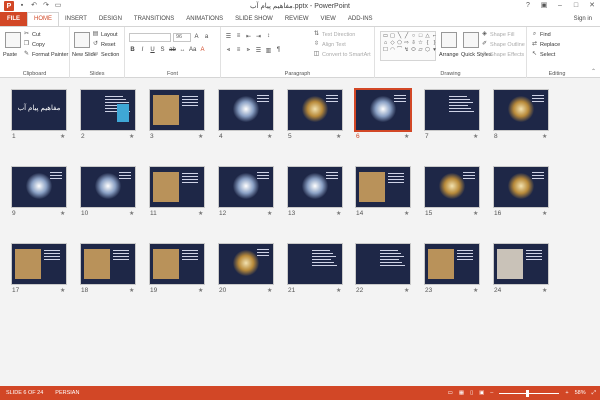 This screenshot has width=600, height=400. Describe the element at coordinates (204, 19) in the screenshot. I see `tab-animations: ANIMATIONS` at that location.